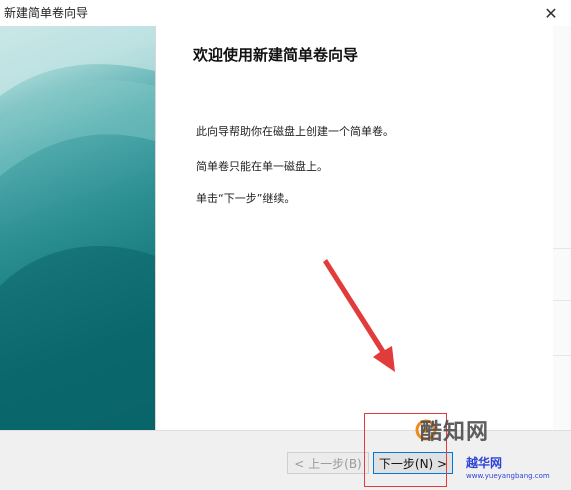 Image resolution: width=571 pixels, height=490 pixels. What do you see at coordinates (276, 55) in the screenshot?
I see `wizard-heading: 欢迎使用新建简单卷向导` at bounding box center [276, 55].